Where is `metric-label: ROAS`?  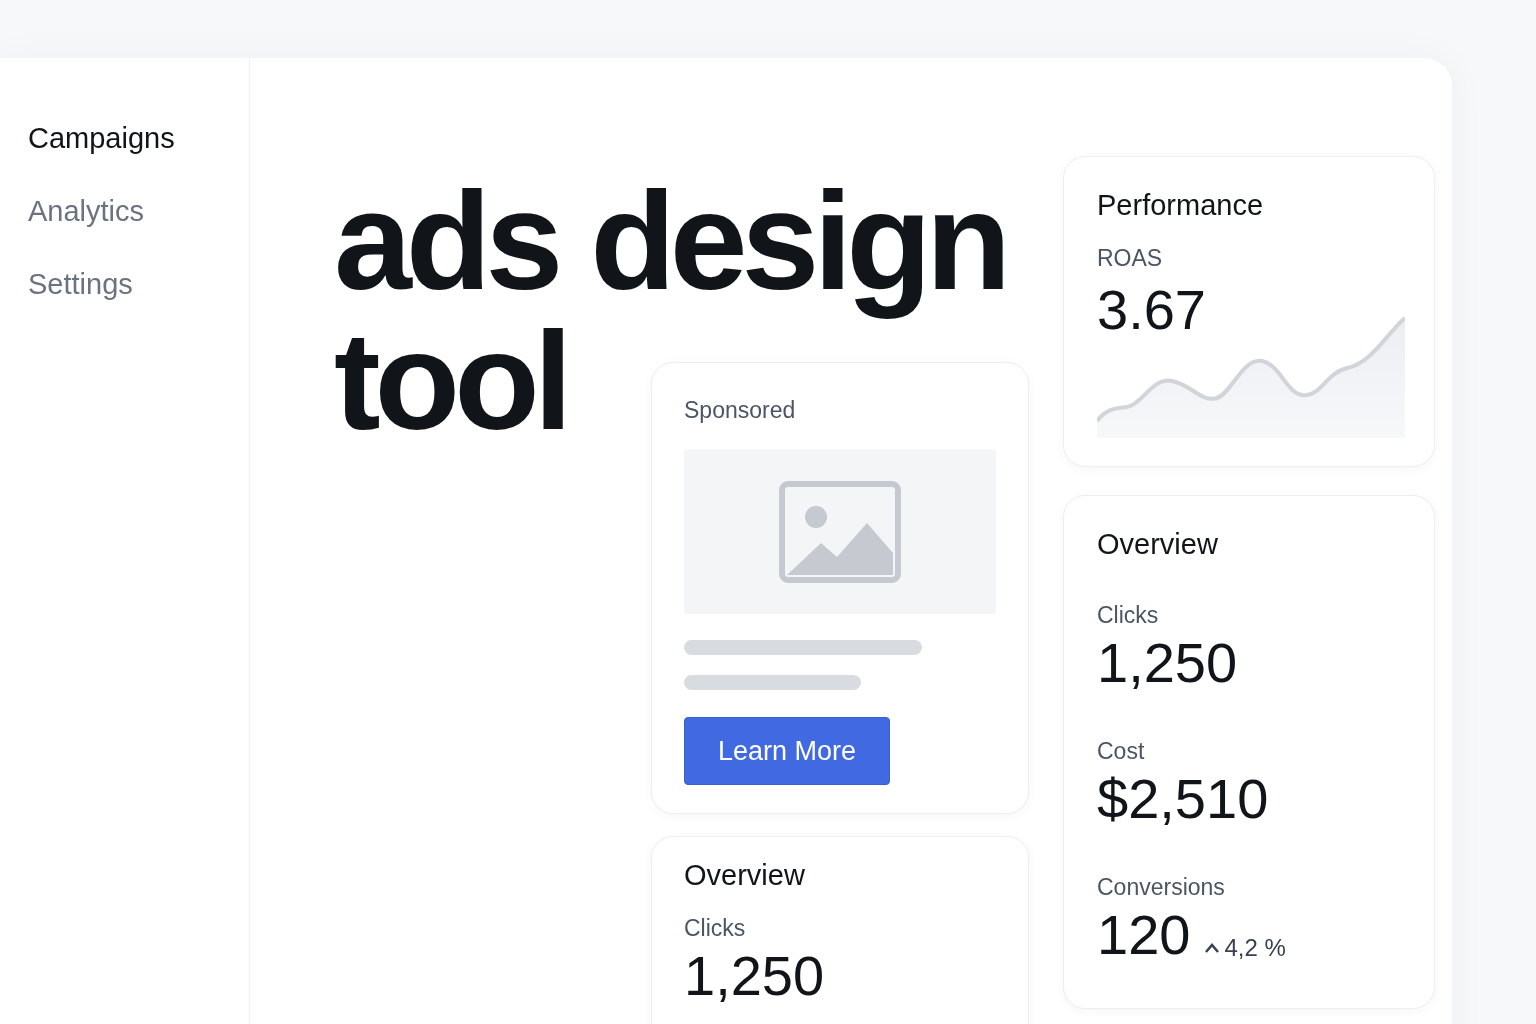 metric-label: ROAS is located at coordinates (1130, 258).